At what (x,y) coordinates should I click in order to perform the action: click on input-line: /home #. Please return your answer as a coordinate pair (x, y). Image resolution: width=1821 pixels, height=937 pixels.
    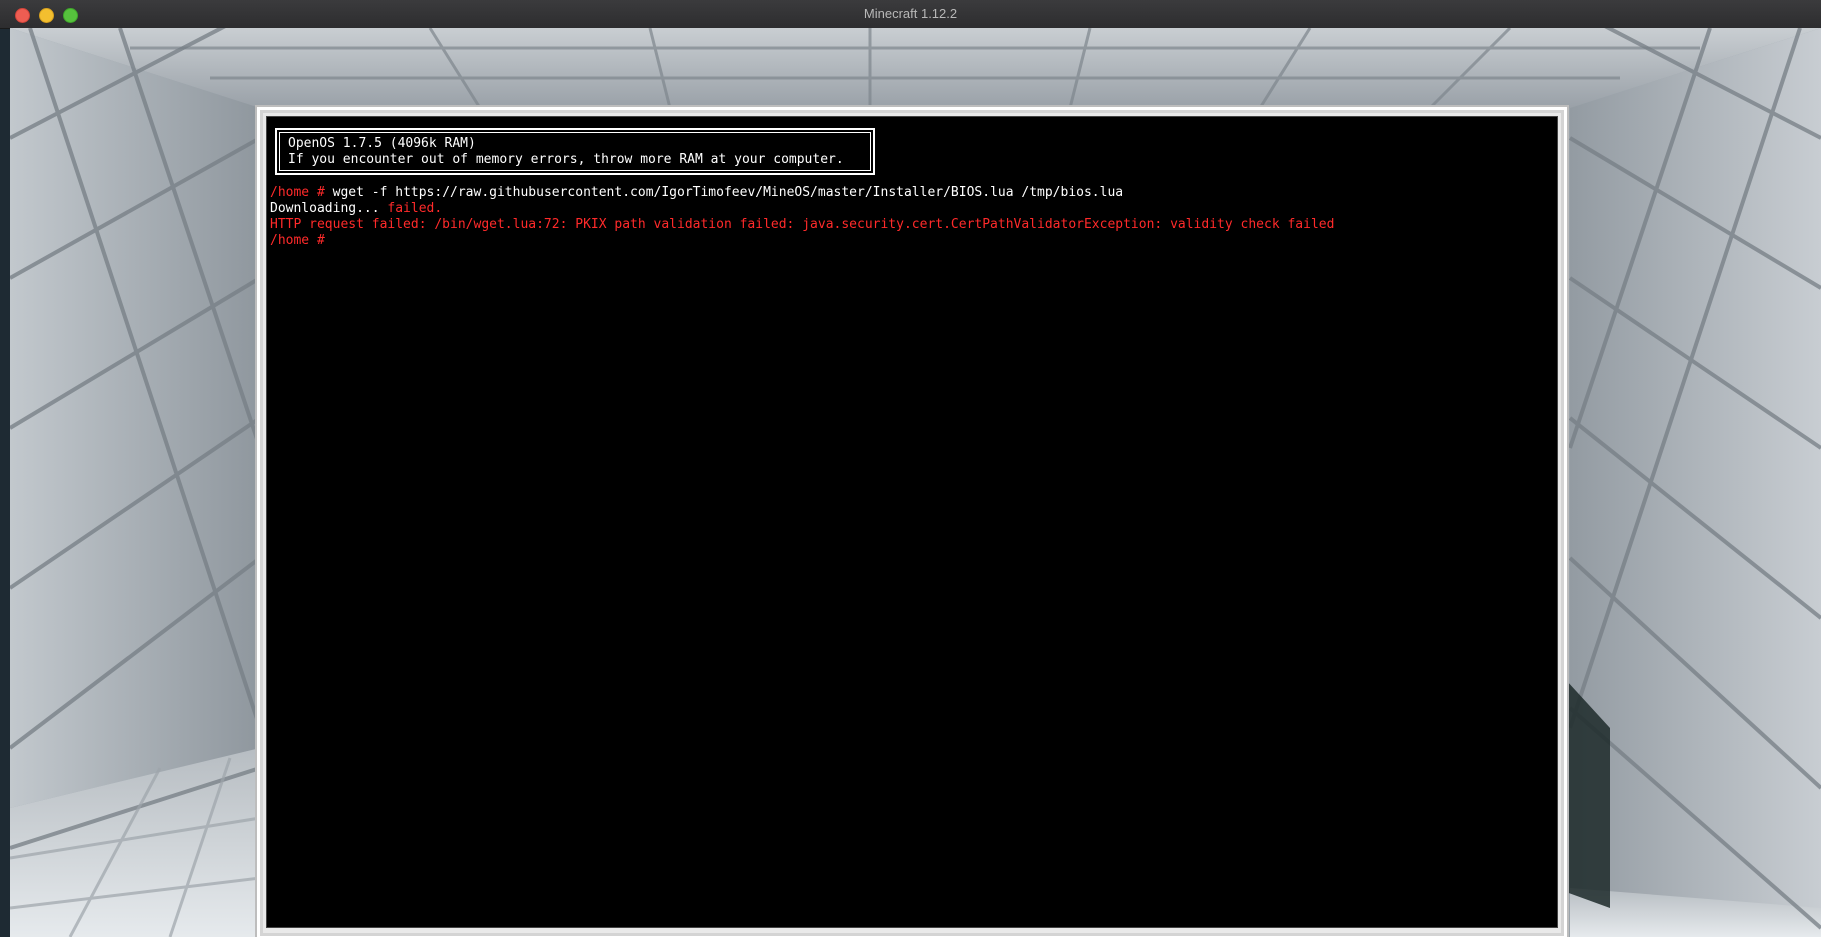
    Looking at the image, I should click on (802, 241).